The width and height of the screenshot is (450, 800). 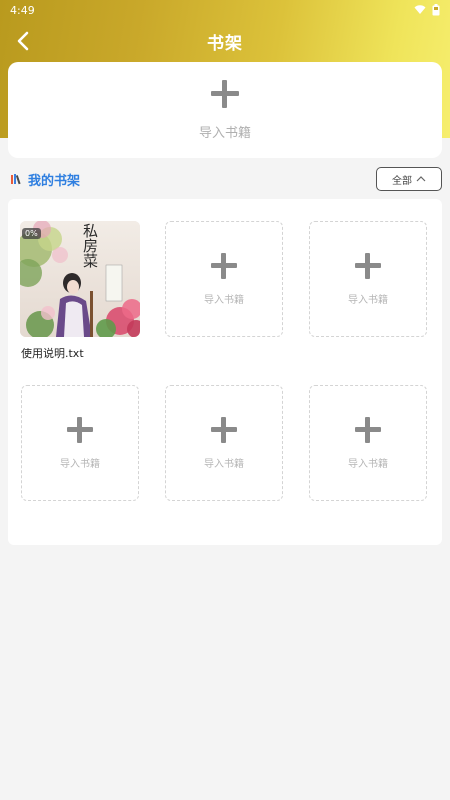 I want to click on shelf-header: 我的书架 全部, so click(x=225, y=179).